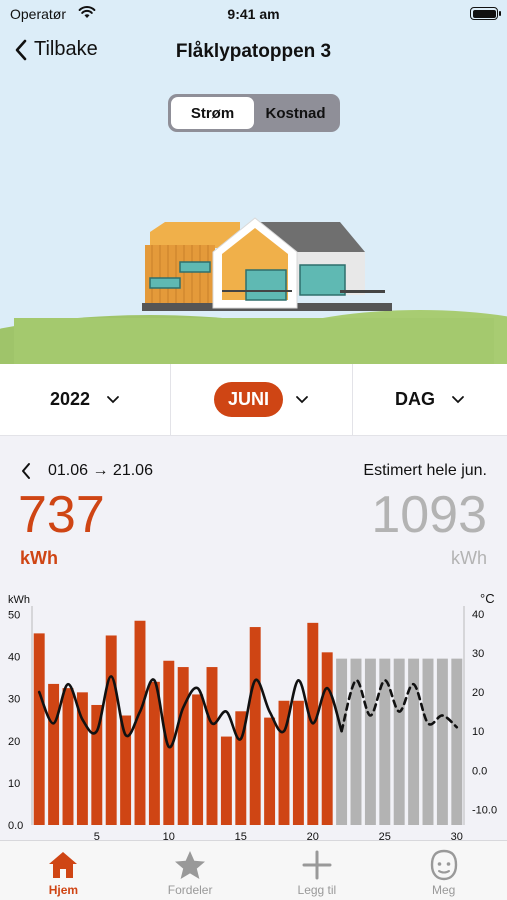  Describe the element at coordinates (15, 826) in the screenshot. I see `y-tick-label: 0.0` at that location.